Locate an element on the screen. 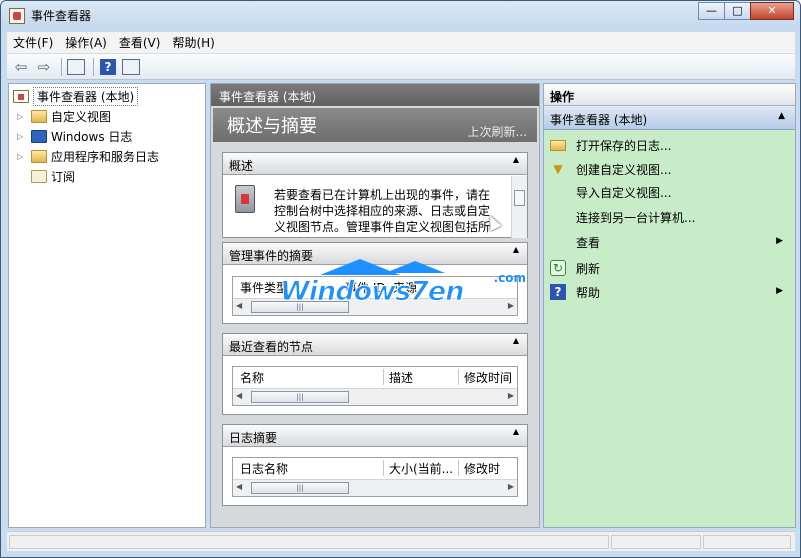 This screenshot has height=558, width=801. status-bar is located at coordinates (401, 541).